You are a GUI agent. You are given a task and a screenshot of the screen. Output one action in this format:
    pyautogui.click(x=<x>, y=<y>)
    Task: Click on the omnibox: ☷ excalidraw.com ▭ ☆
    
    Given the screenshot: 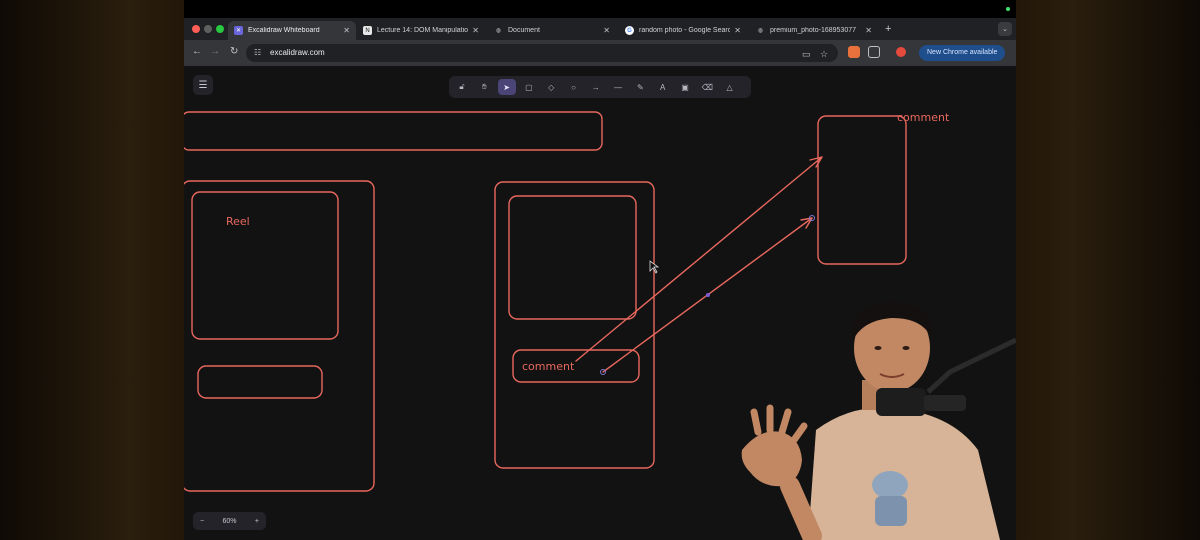 What is the action you would take?
    pyautogui.click(x=542, y=53)
    